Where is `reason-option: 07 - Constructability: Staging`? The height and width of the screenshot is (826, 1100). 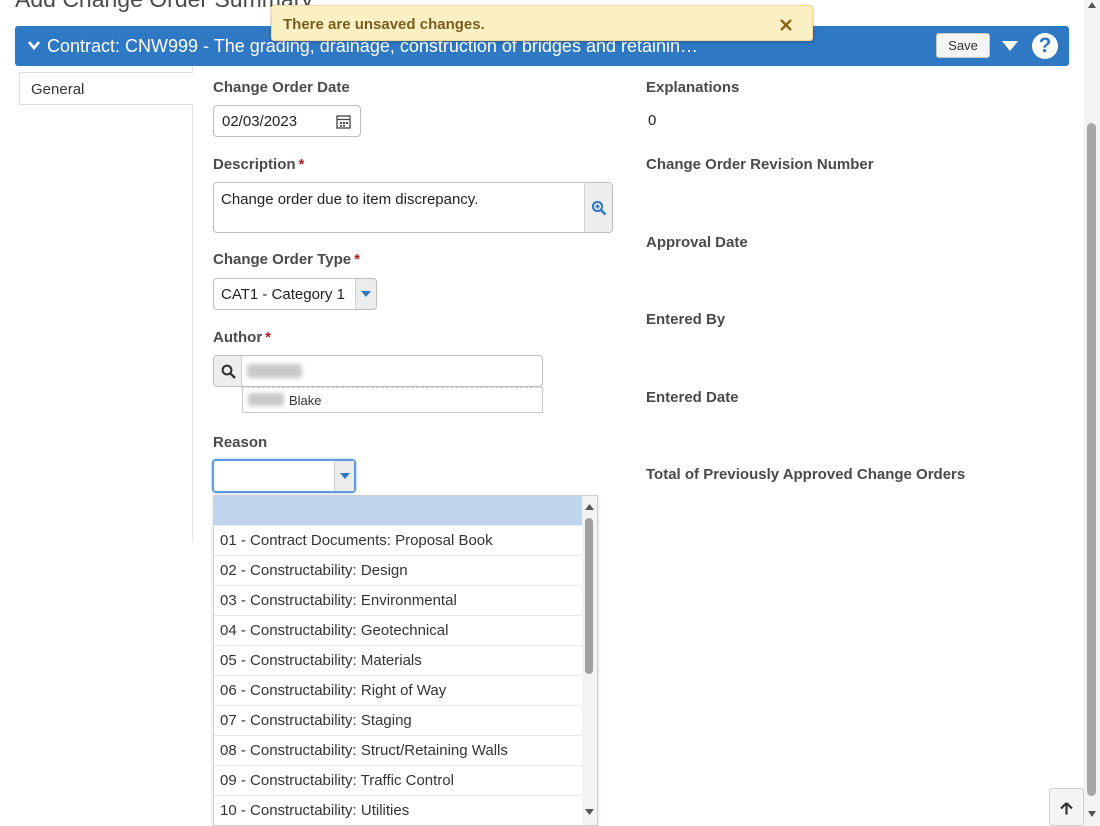
reason-option: 07 - Constructability: Staging is located at coordinates (398, 721).